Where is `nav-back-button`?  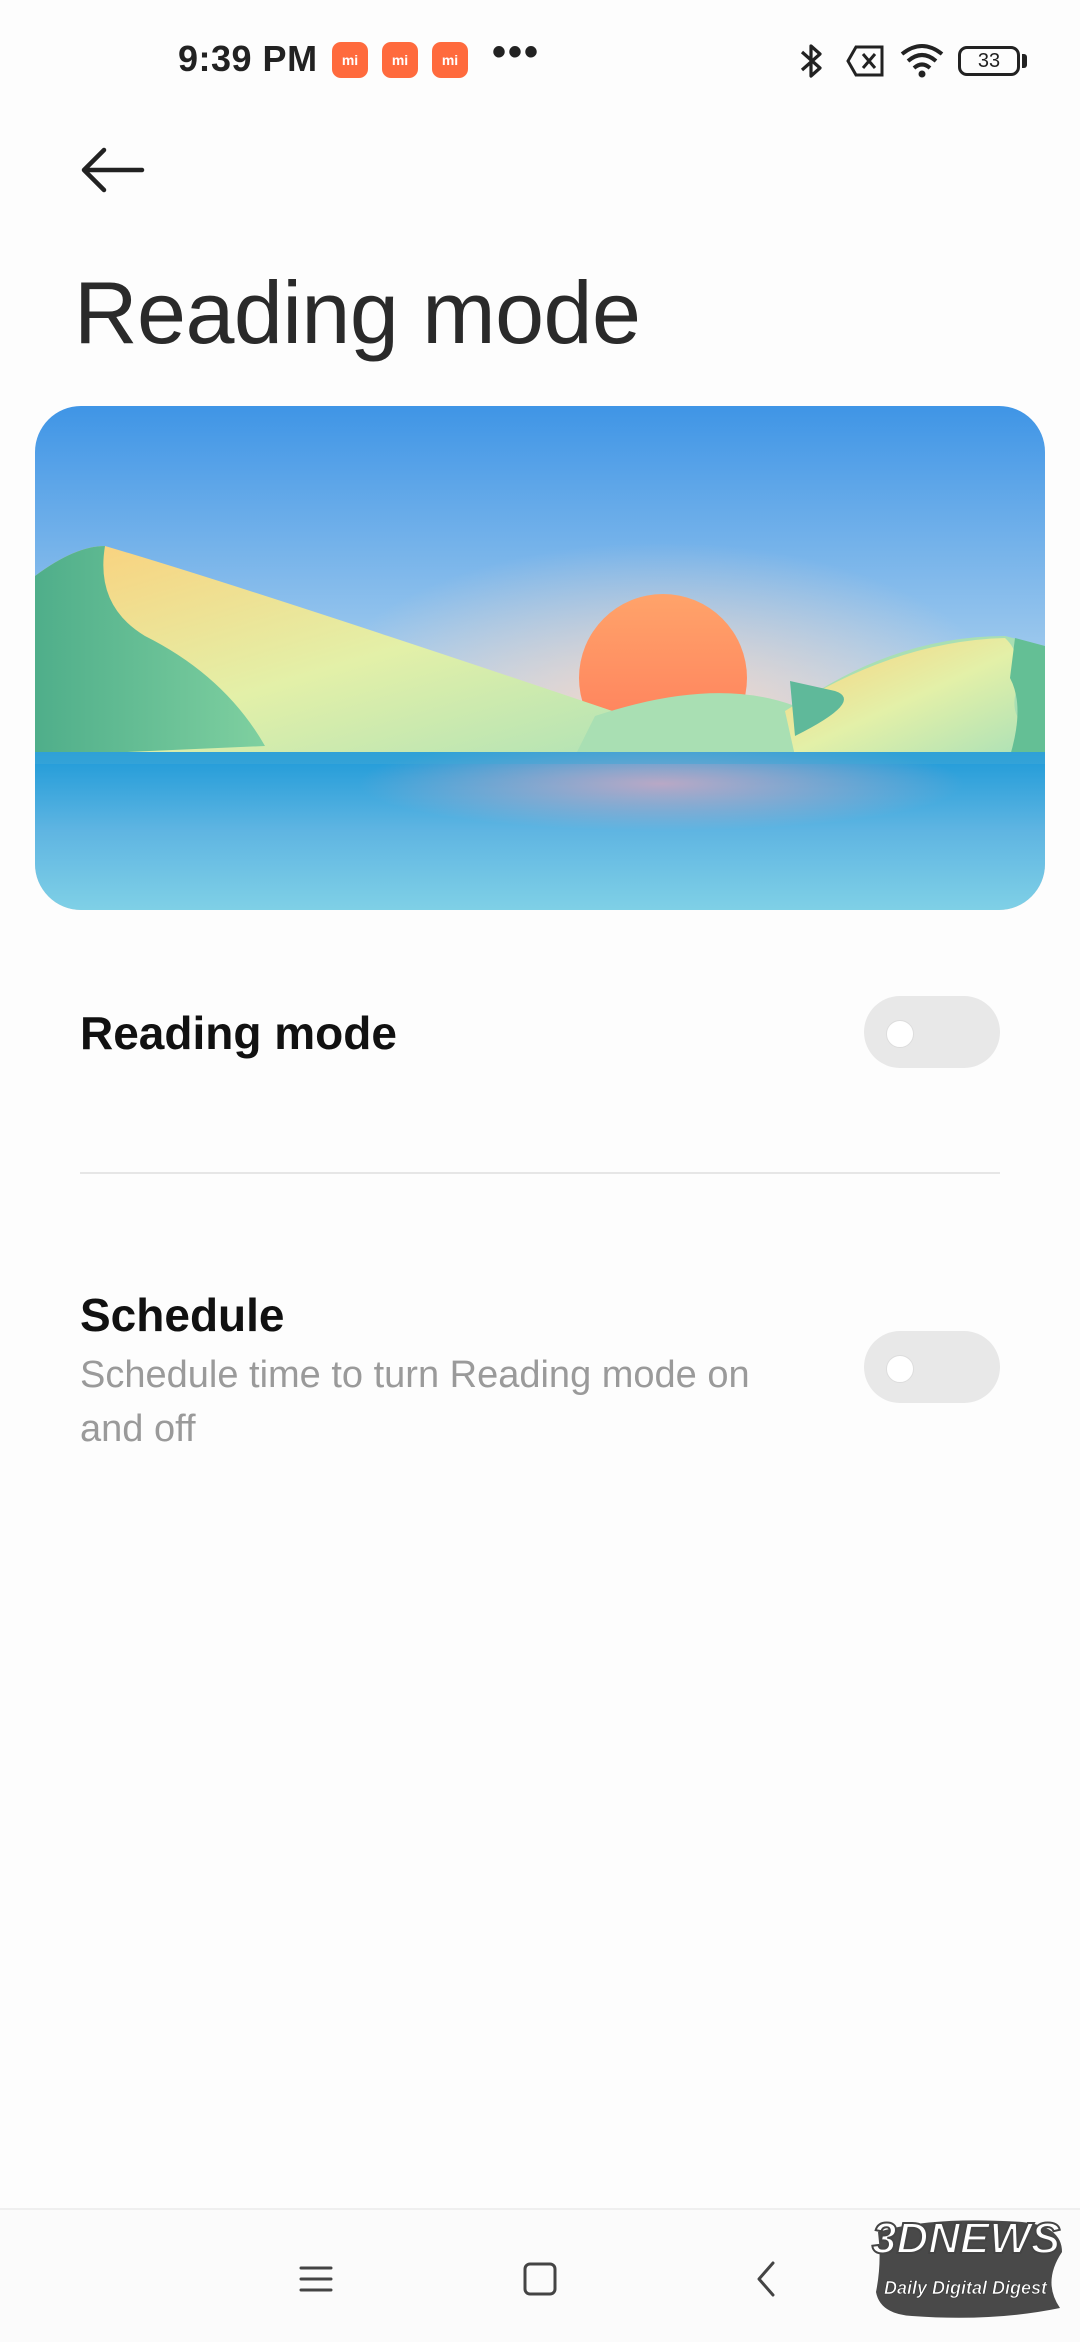 nav-back-button is located at coordinates (766, 2279).